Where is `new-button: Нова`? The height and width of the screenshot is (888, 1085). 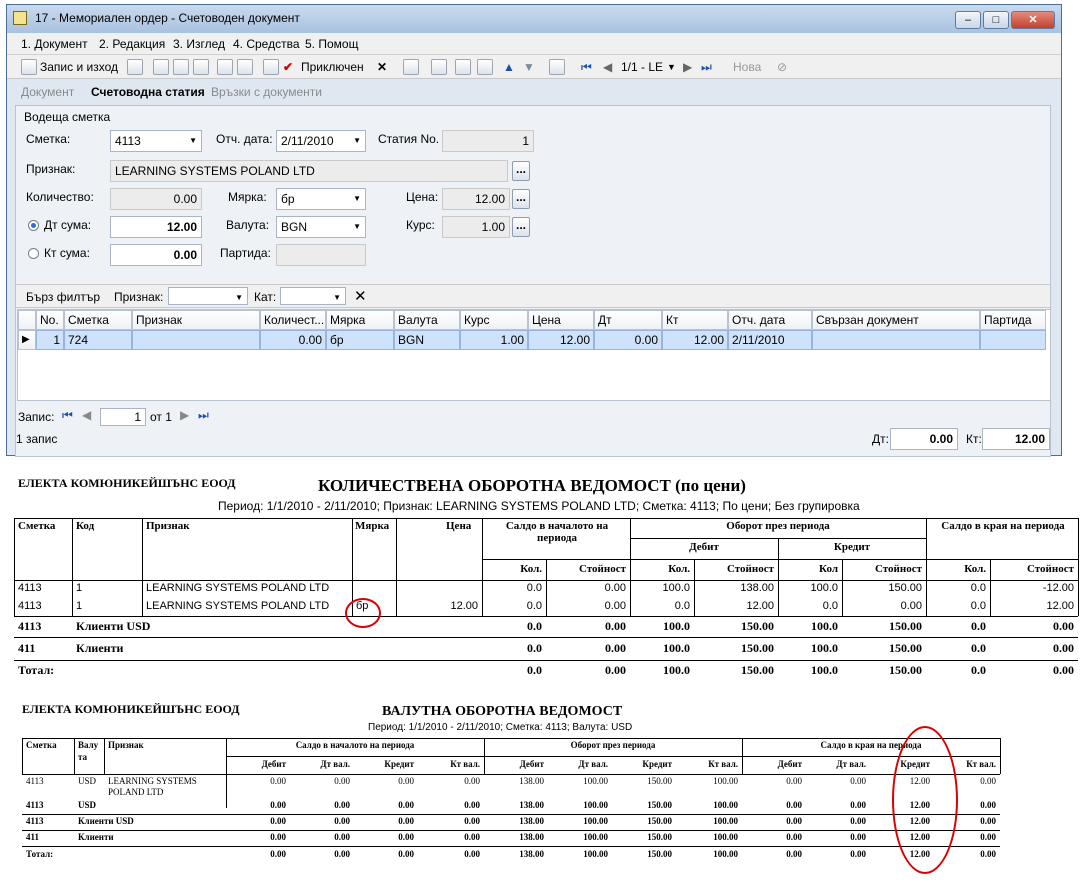
new-button: Нова is located at coordinates (747, 67).